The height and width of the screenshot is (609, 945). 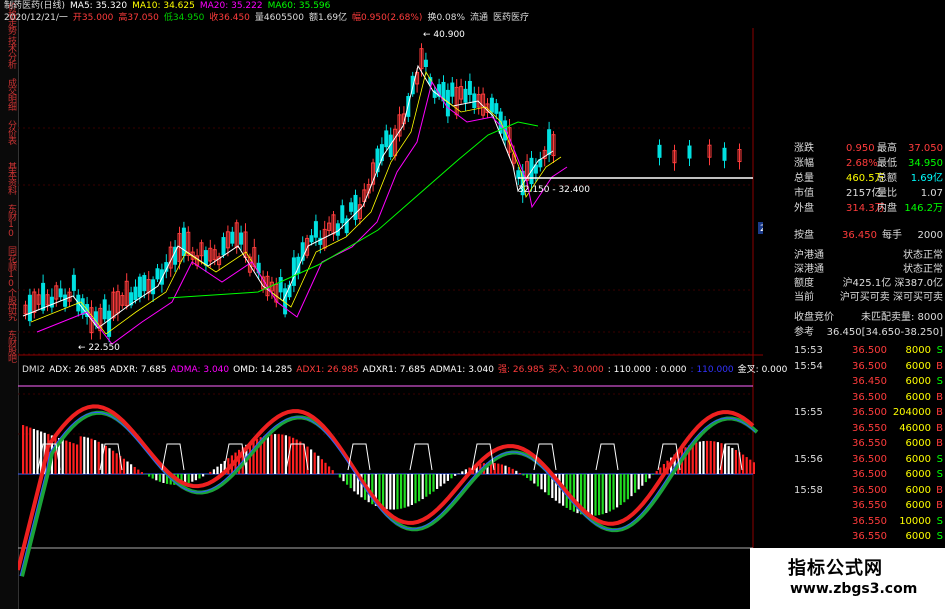 I want to click on brand-title: 指标公式网, so click(x=835, y=568).